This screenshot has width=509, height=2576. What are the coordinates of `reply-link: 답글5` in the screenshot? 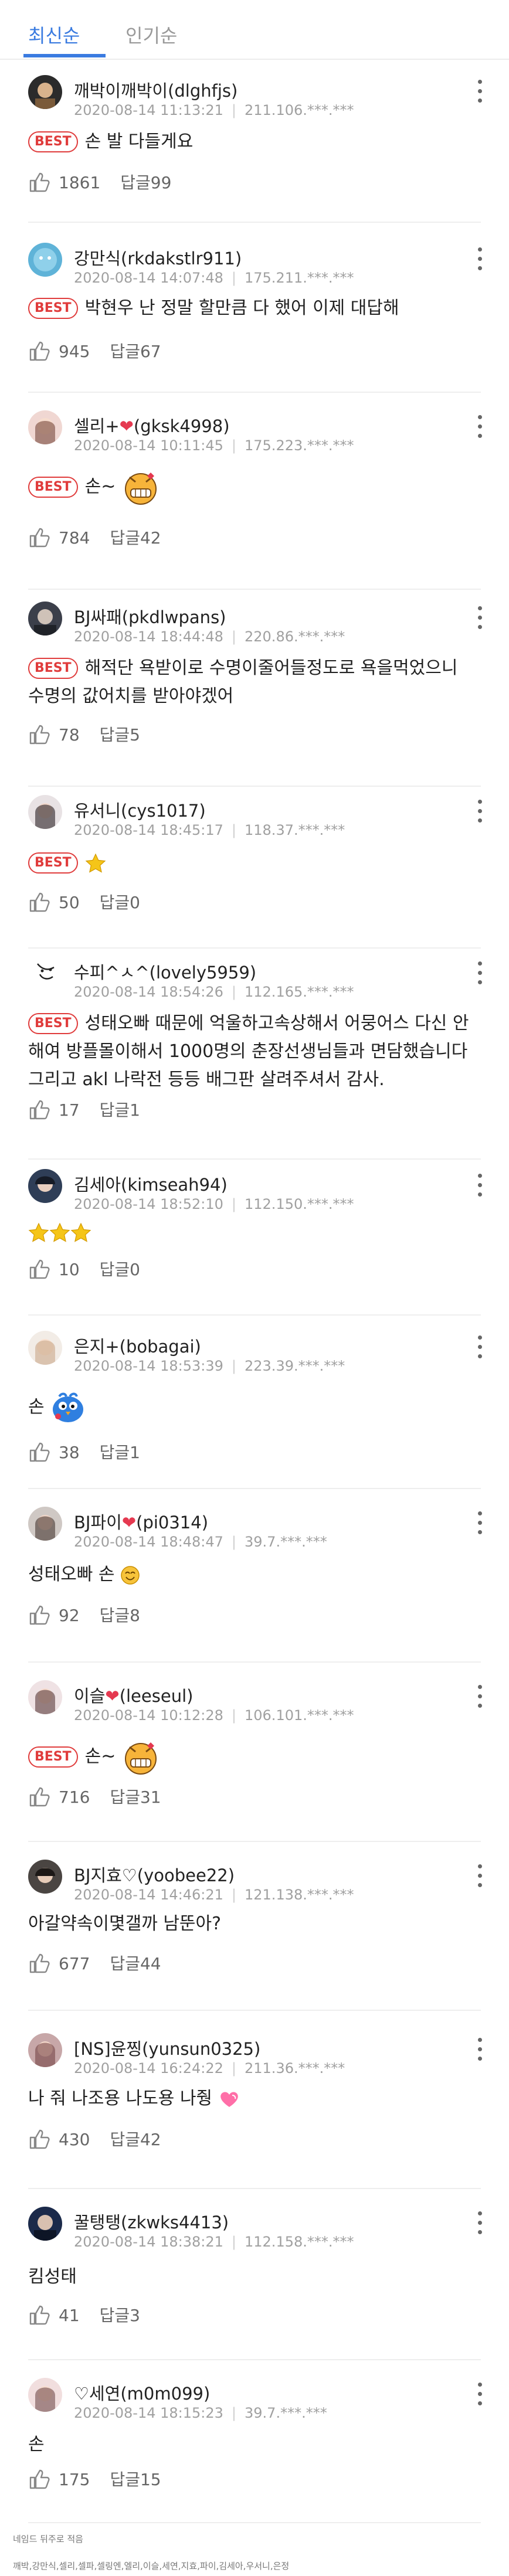 It's located at (120, 735).